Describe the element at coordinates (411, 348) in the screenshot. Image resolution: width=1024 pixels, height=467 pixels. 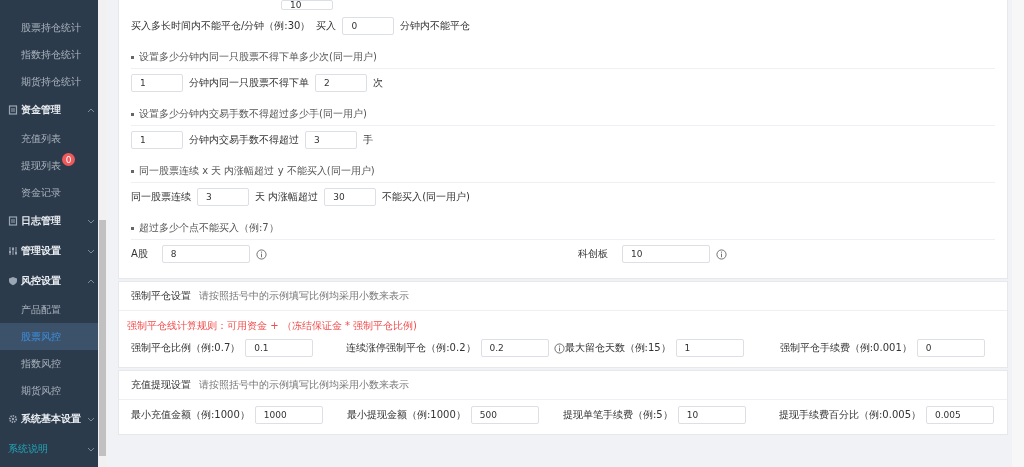
I see `field-label: 连续涨停强制平仓（例:0.2）` at that location.